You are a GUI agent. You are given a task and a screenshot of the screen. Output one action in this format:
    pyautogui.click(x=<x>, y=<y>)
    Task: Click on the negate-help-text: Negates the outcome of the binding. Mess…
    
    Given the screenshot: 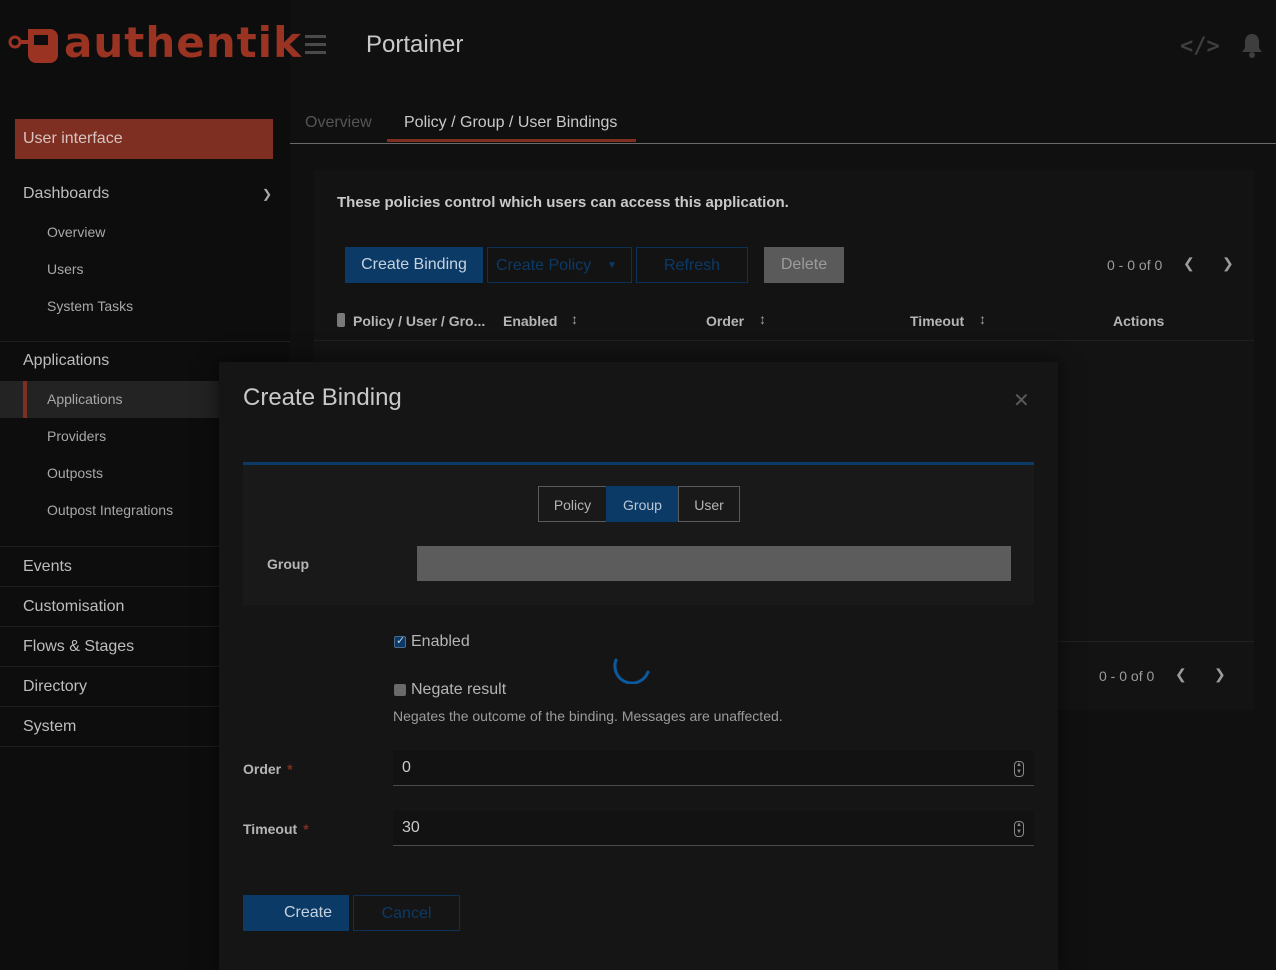 What is the action you would take?
    pyautogui.click(x=588, y=716)
    